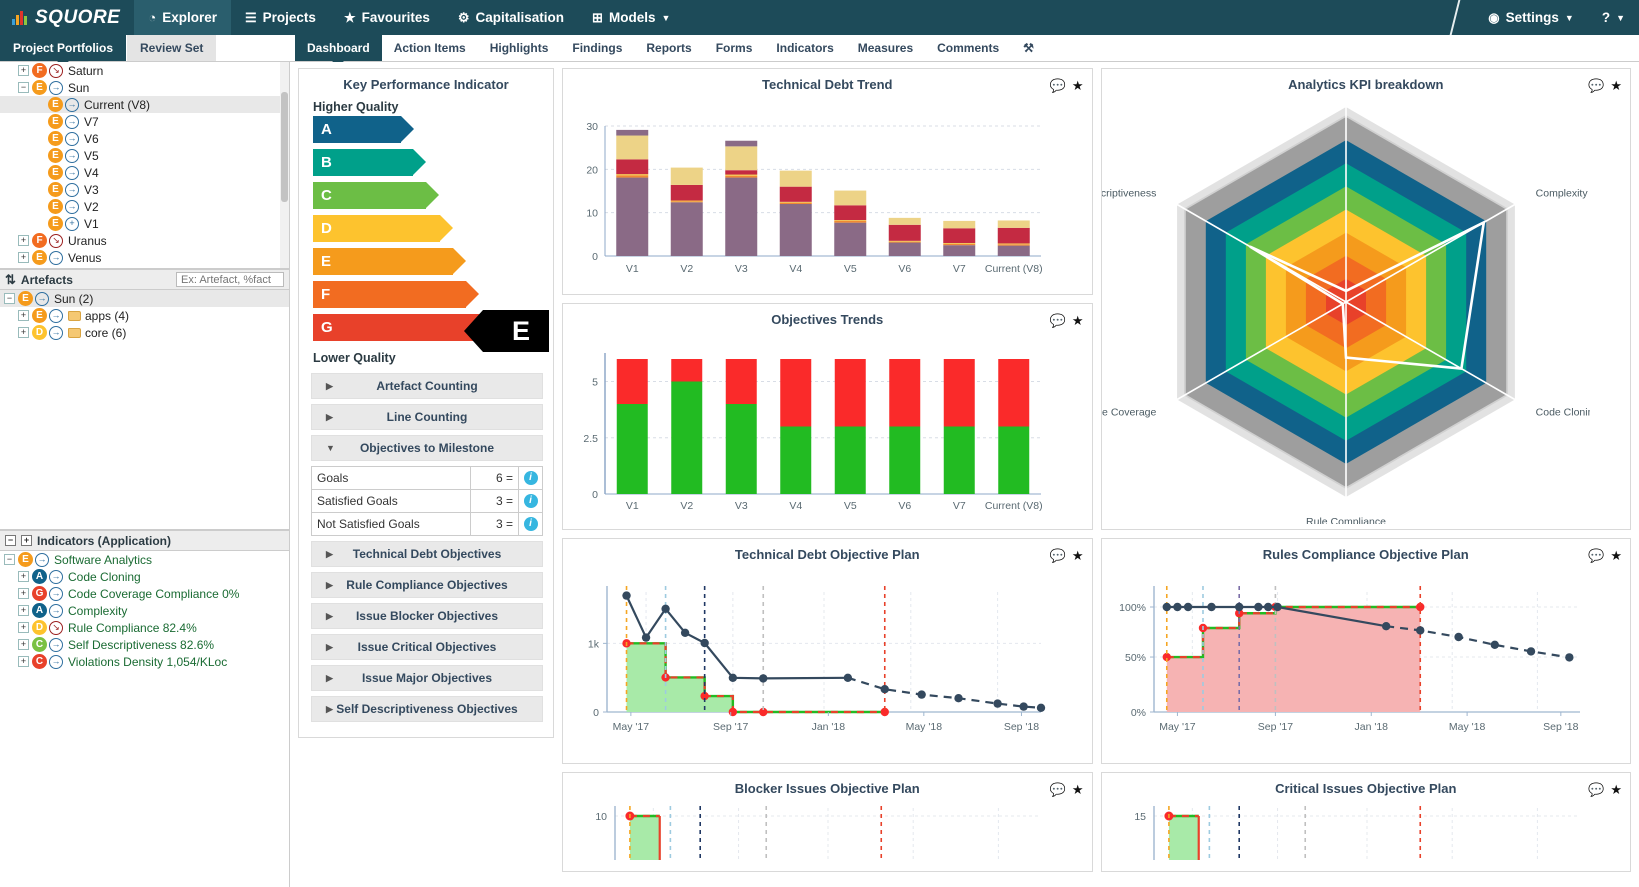 The width and height of the screenshot is (1639, 887). What do you see at coordinates (280, 17) in the screenshot?
I see `nav-item-projects: ☰ Projects` at bounding box center [280, 17].